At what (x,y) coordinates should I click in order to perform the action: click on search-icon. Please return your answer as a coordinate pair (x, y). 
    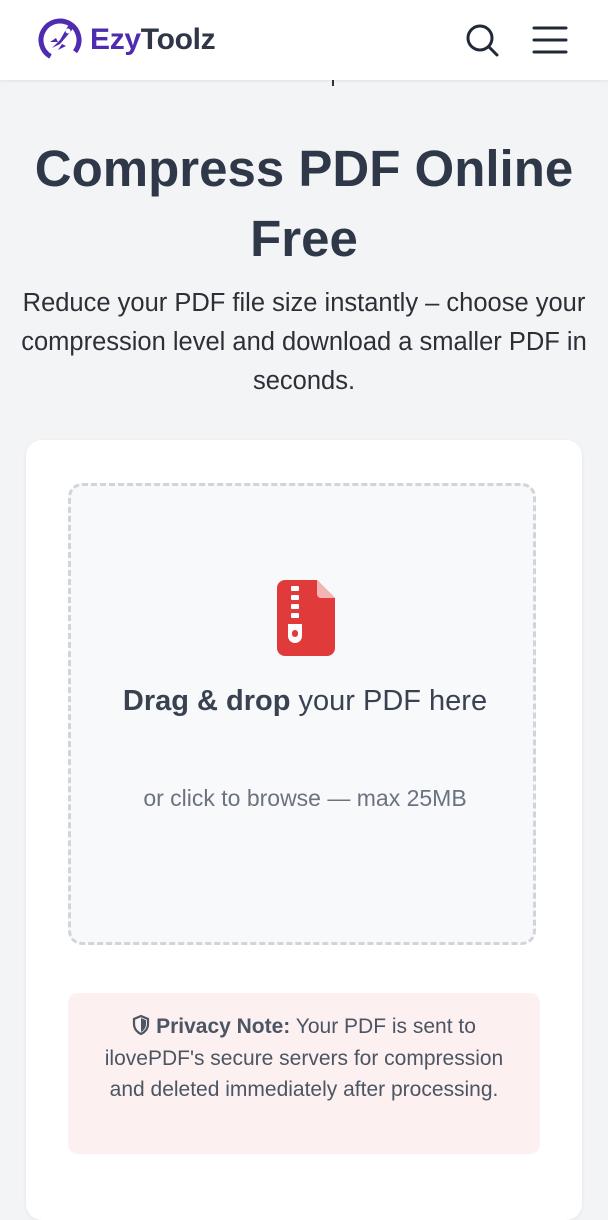
    Looking at the image, I should click on (482, 40).